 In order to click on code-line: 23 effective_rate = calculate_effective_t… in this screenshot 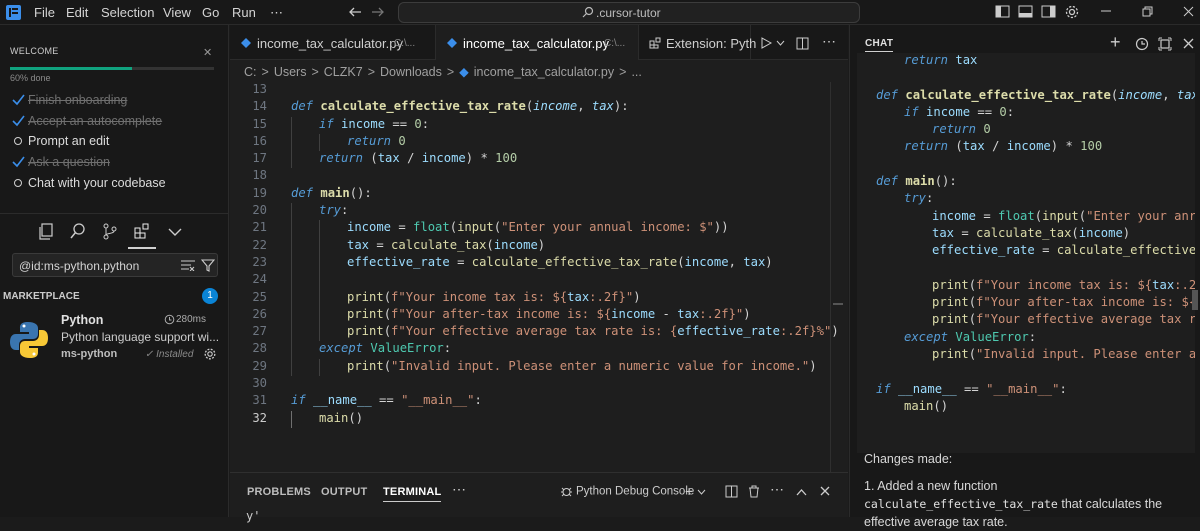, I will do `click(530, 263)`.